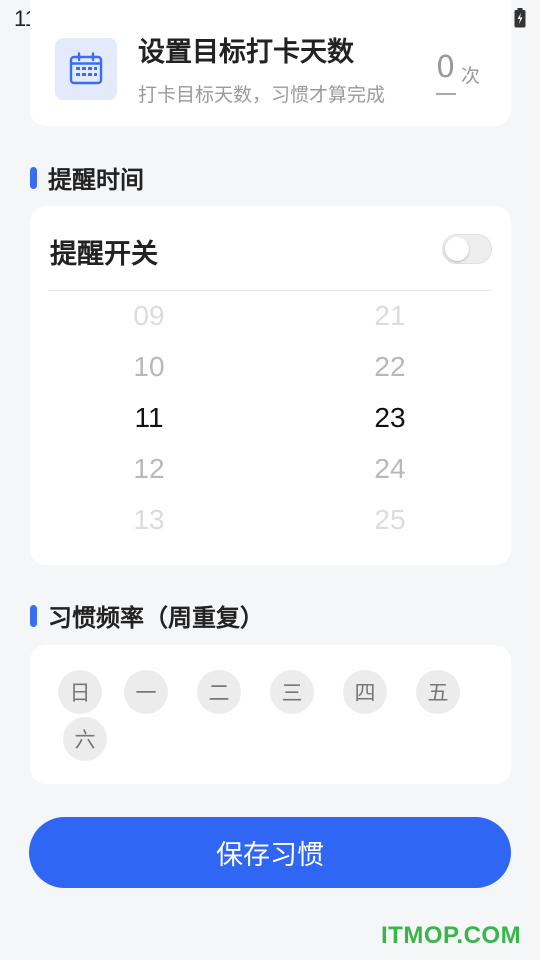 This screenshot has width=540, height=960. What do you see at coordinates (520, 18) in the screenshot?
I see `battery-icon` at bounding box center [520, 18].